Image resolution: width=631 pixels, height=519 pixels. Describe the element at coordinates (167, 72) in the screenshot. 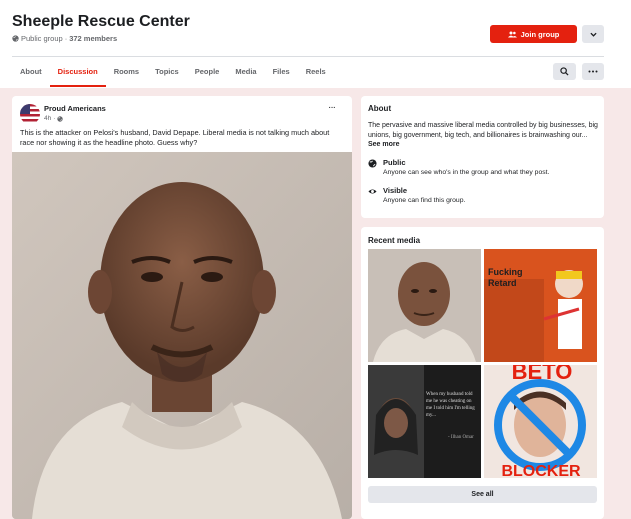

I see `tab-topics: Topics` at that location.